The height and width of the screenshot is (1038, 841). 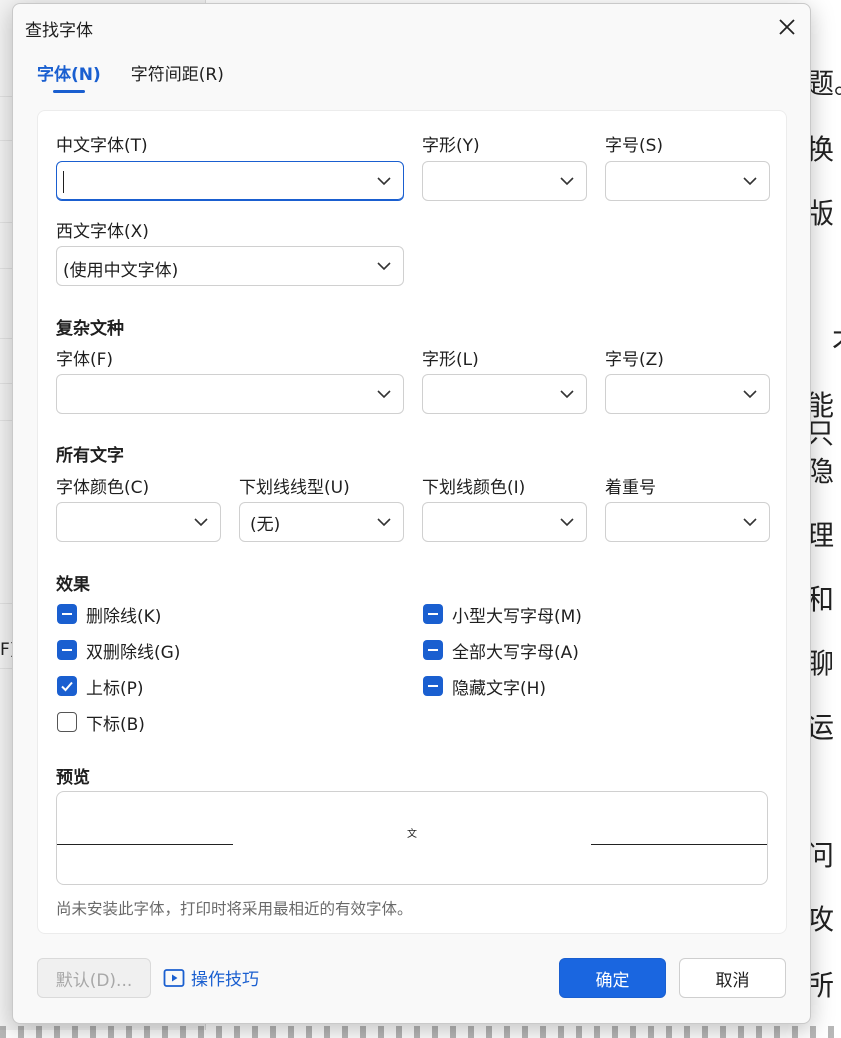 I want to click on preview-baseline-right, so click(x=679, y=844).